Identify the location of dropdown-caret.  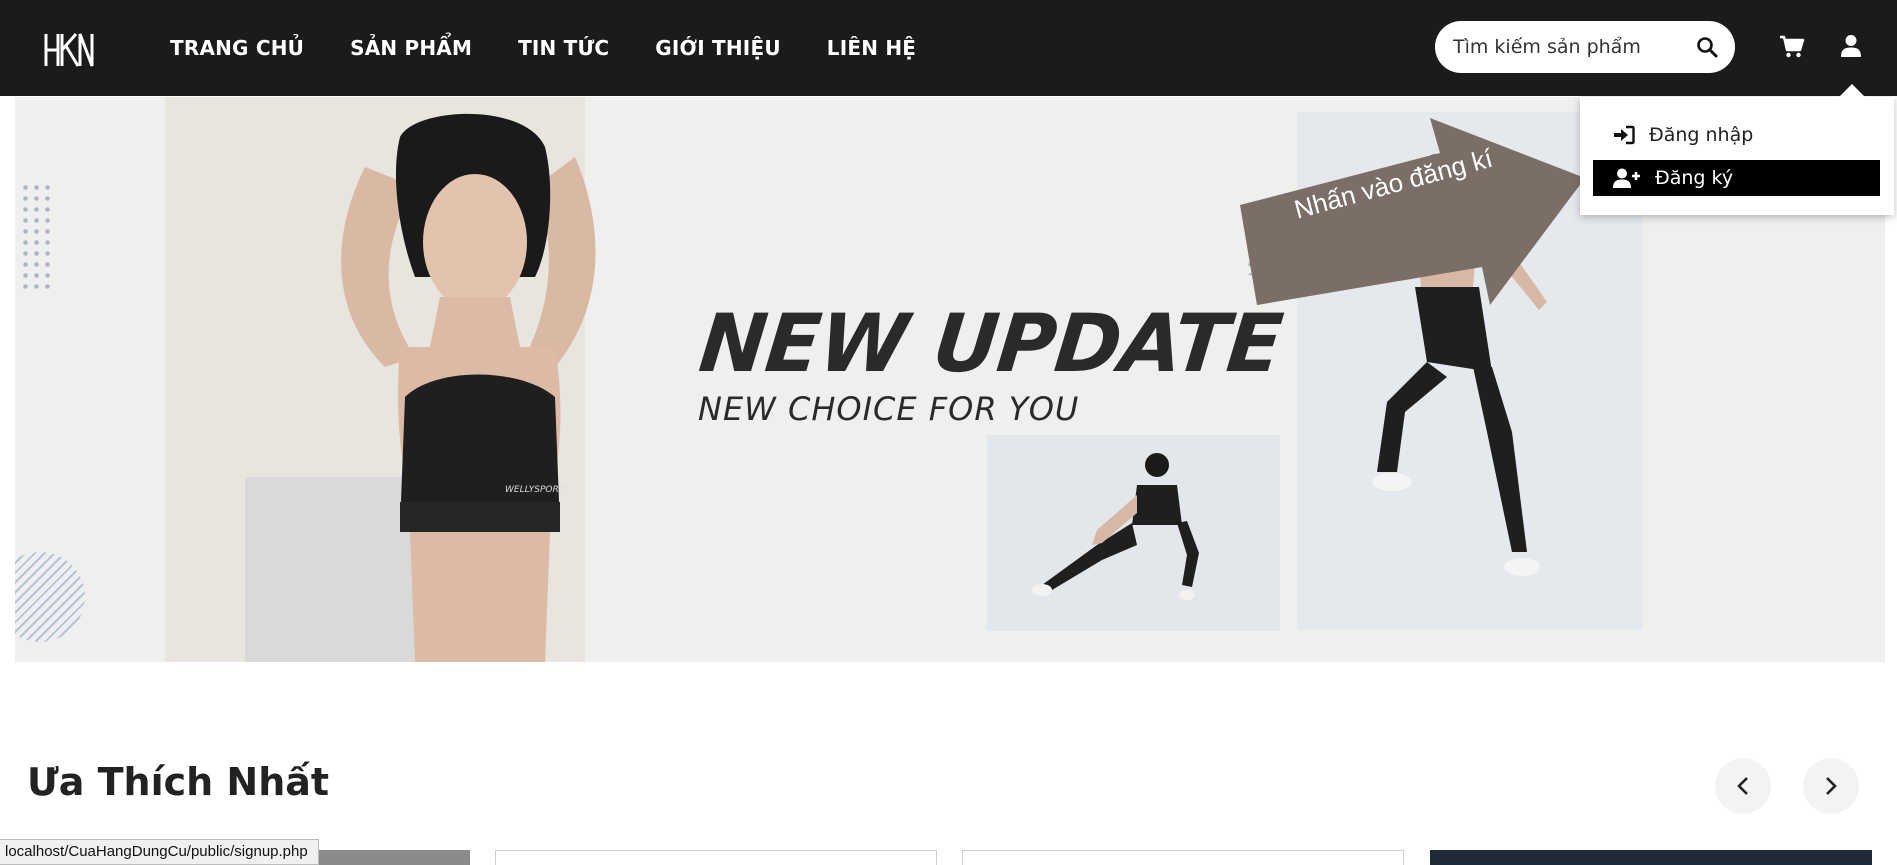
(1852, 91).